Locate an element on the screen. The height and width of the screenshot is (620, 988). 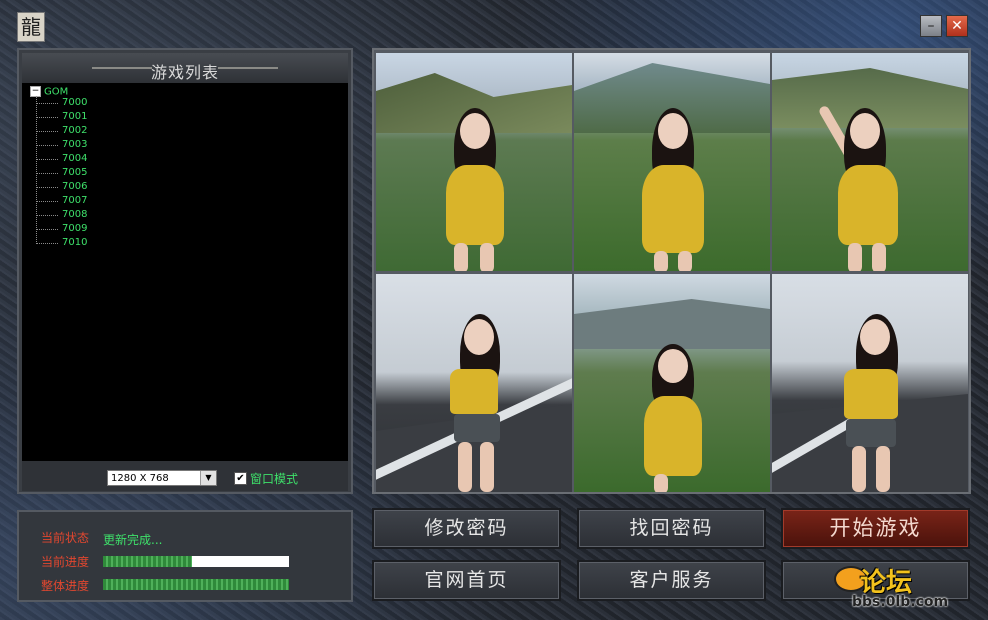
tree-item-server: 7004 is located at coordinates (61, 159).